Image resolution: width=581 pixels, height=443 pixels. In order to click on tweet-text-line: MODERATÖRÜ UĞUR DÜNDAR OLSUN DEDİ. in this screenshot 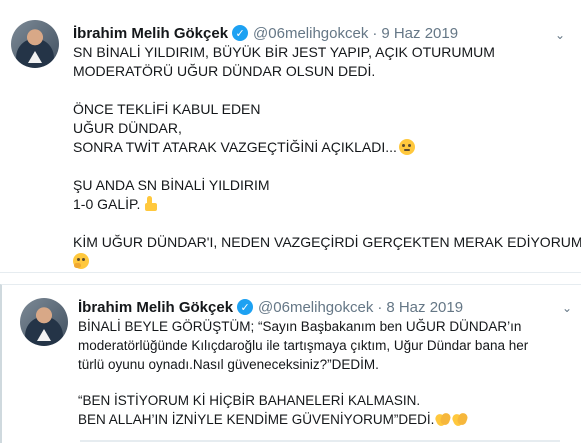, I will do `click(224, 71)`.